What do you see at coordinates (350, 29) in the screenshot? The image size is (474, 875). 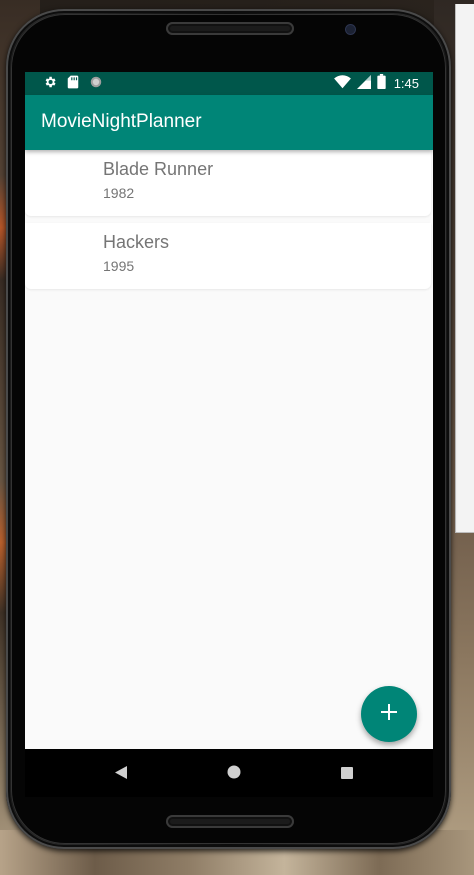 I see `front-camera` at bounding box center [350, 29].